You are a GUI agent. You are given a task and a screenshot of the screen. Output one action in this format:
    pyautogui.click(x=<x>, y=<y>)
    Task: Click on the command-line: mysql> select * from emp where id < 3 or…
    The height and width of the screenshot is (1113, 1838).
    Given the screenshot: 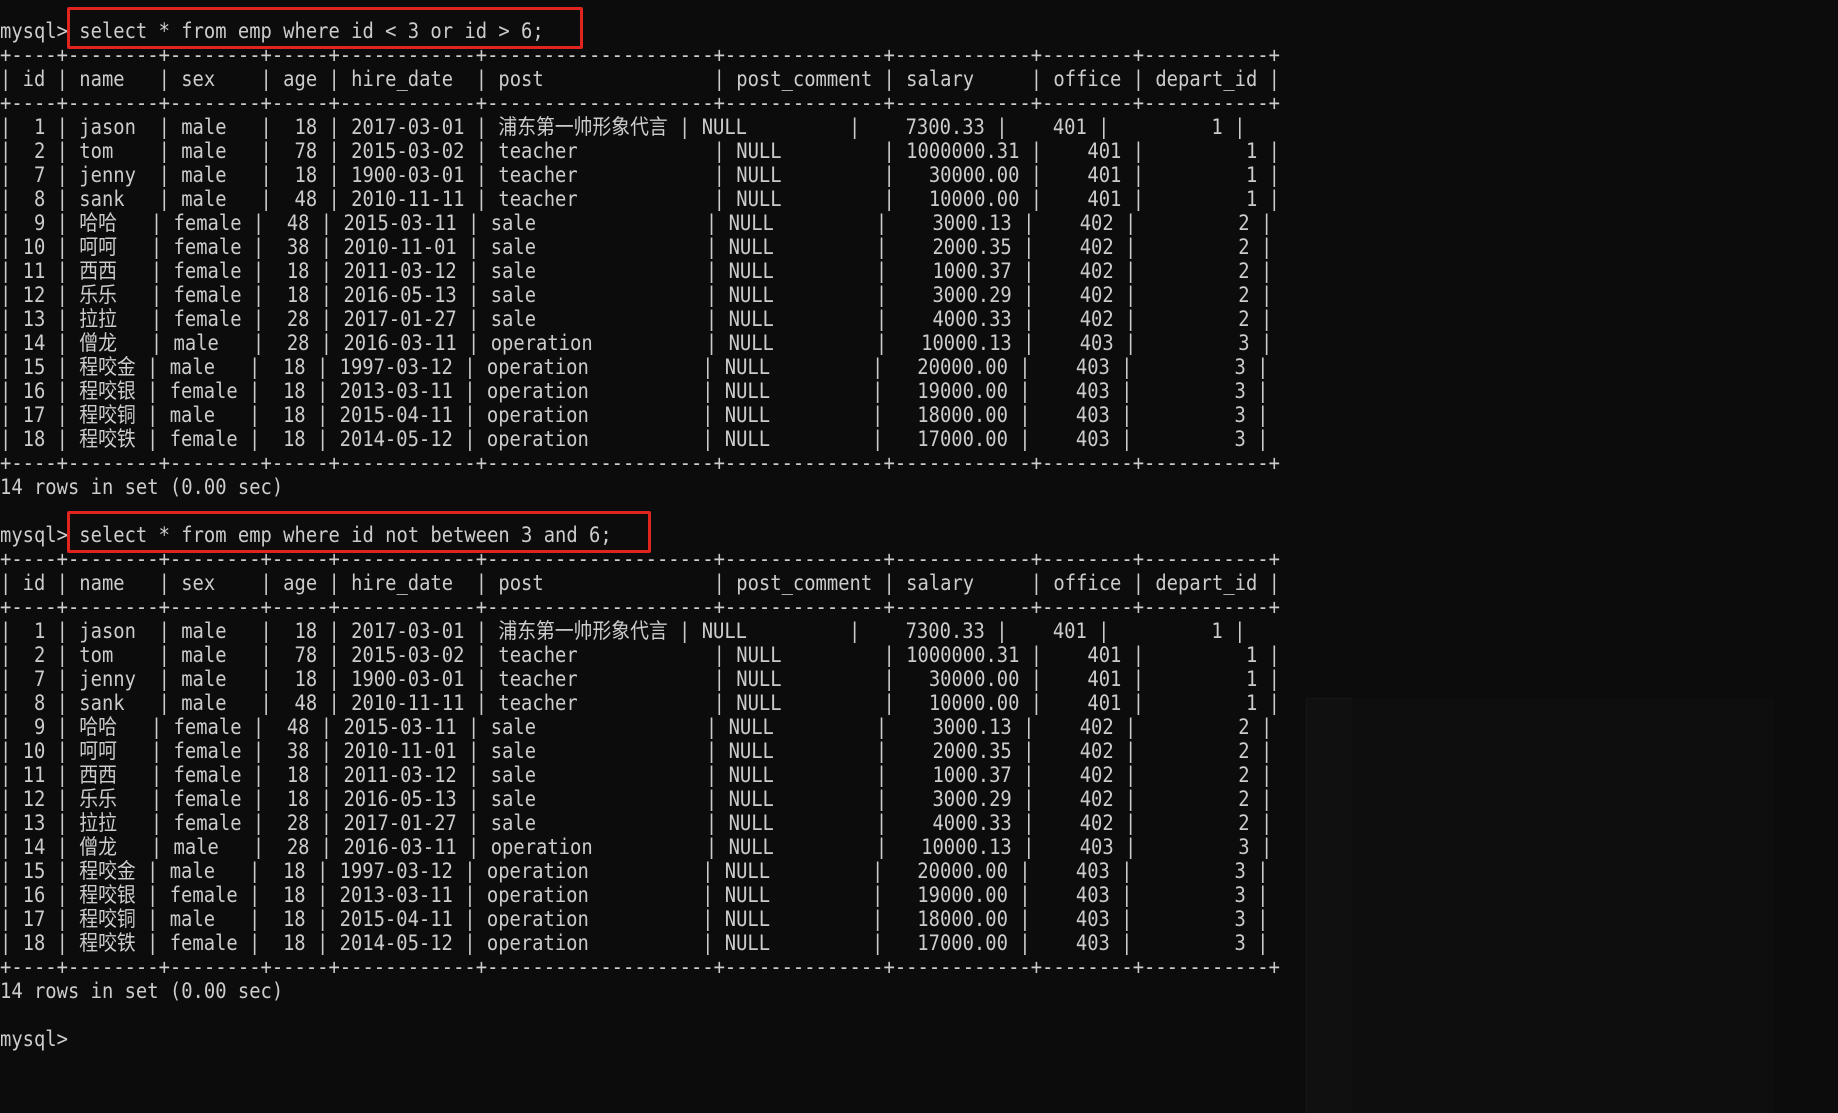 What is the action you would take?
    pyautogui.click(x=272, y=31)
    